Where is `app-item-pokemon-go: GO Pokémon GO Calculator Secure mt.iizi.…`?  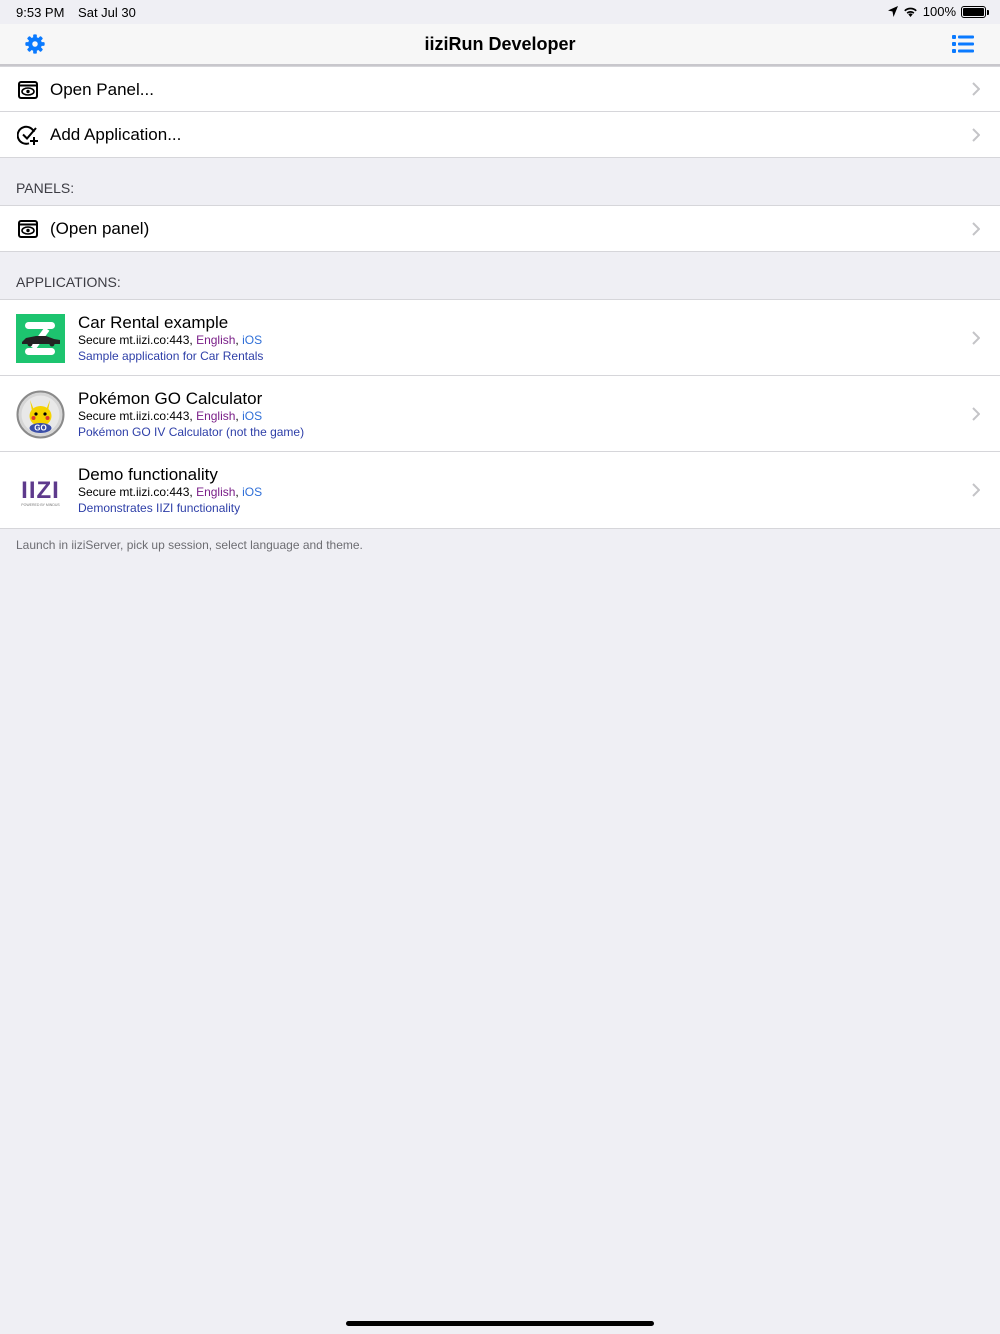 app-item-pokemon-go: GO Pokémon GO Calculator Secure mt.iizi.… is located at coordinates (500, 414).